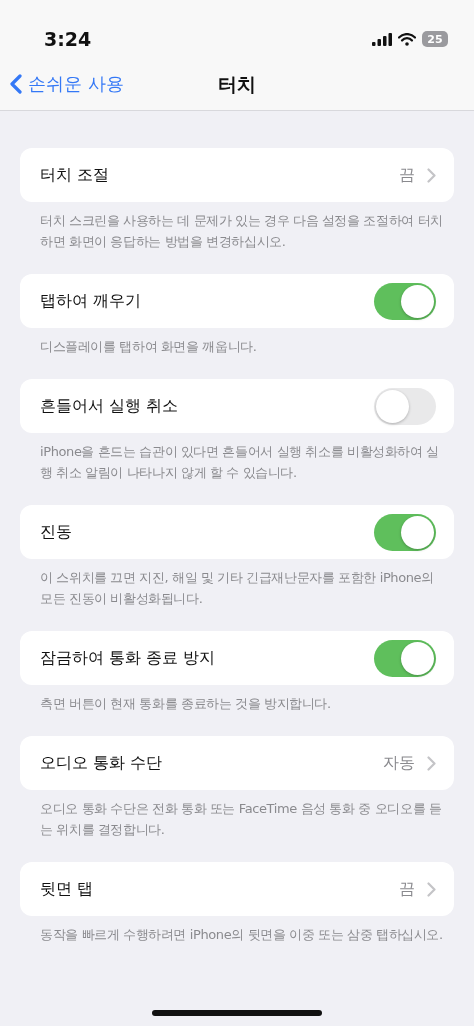 Image resolution: width=474 pixels, height=1026 pixels. I want to click on wifi-icon, so click(407, 39).